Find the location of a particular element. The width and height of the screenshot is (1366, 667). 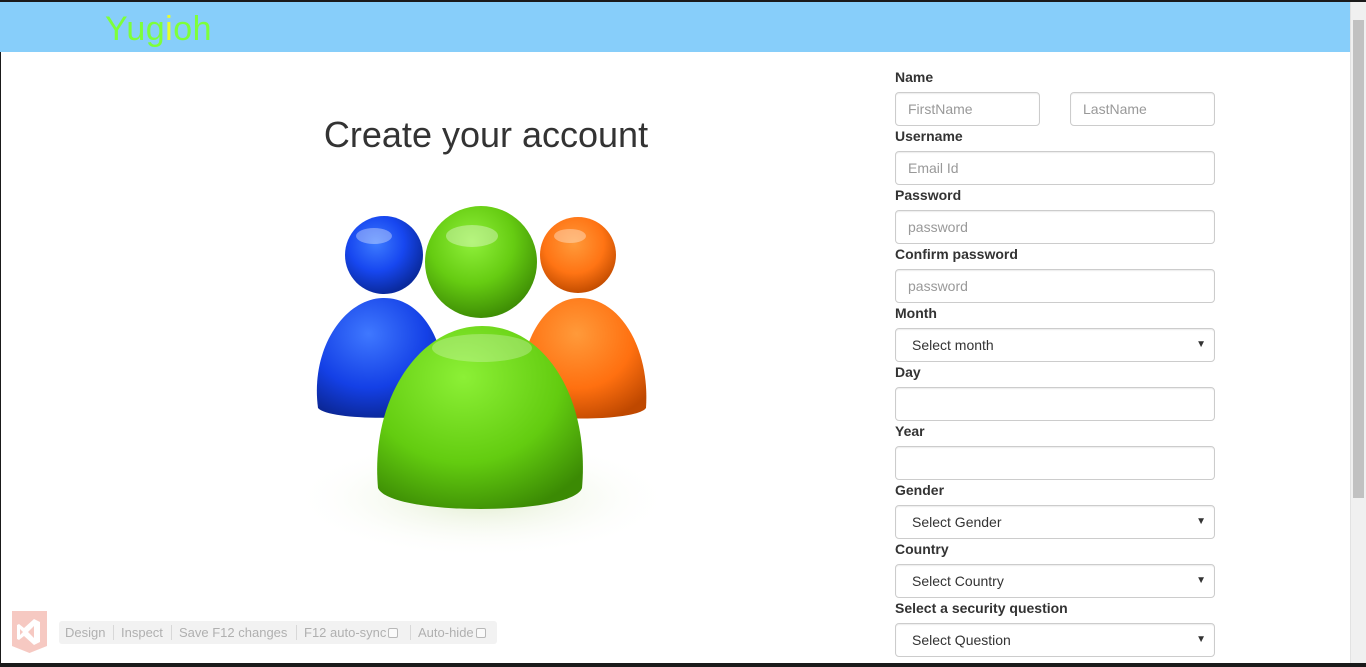

country-label: Country is located at coordinates (922, 549).